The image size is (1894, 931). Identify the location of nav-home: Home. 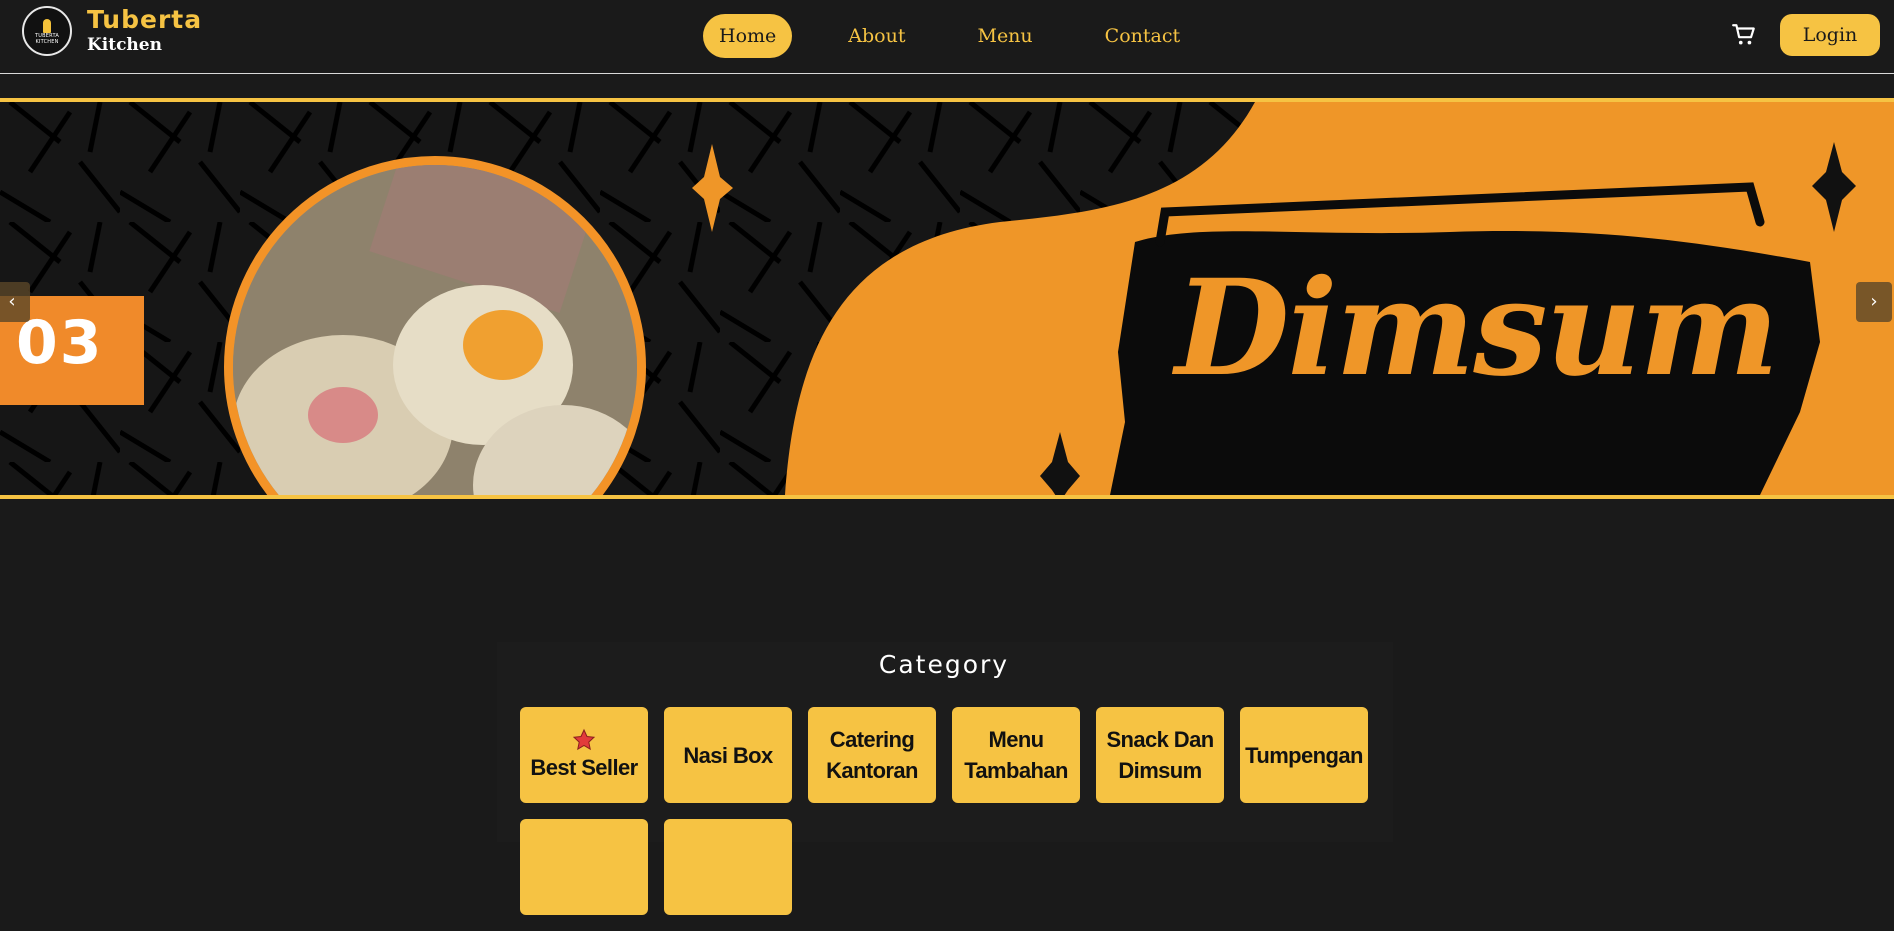
(748, 36).